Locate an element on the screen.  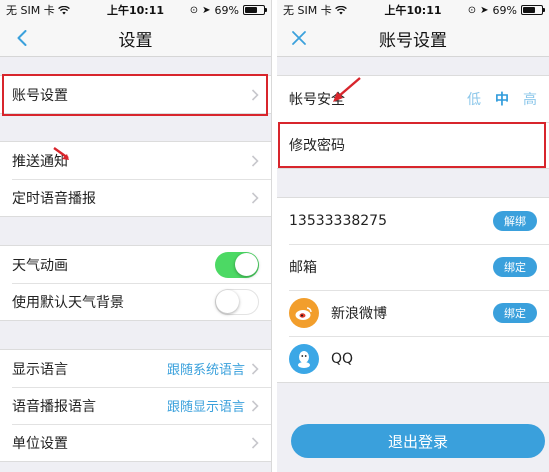
row-value: 跟随显示语言 is located at coordinates (205, 407).